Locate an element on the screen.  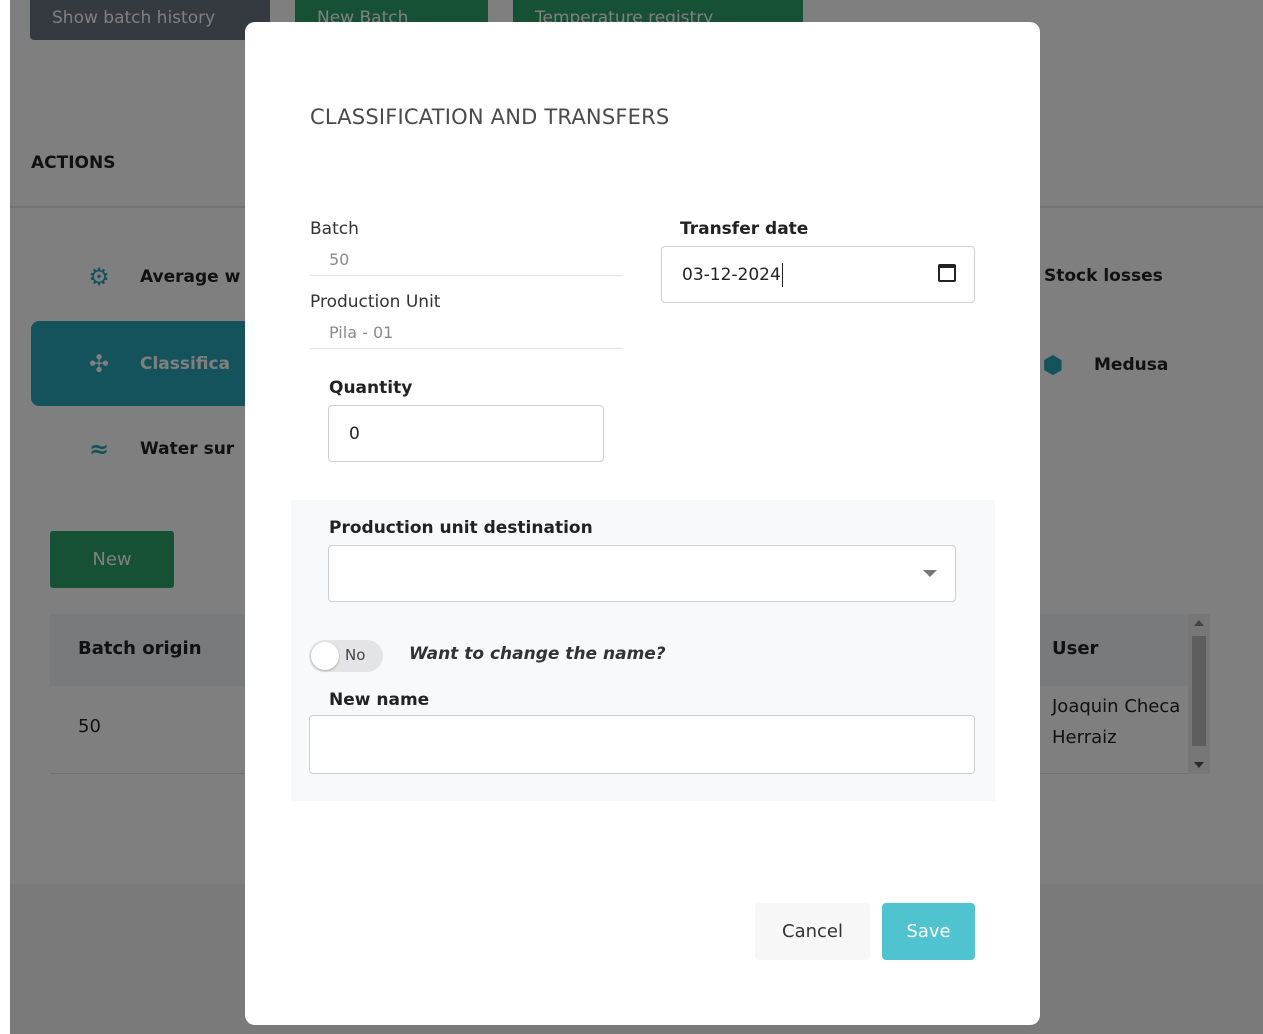
toggle-state: No is located at coordinates (355, 655).